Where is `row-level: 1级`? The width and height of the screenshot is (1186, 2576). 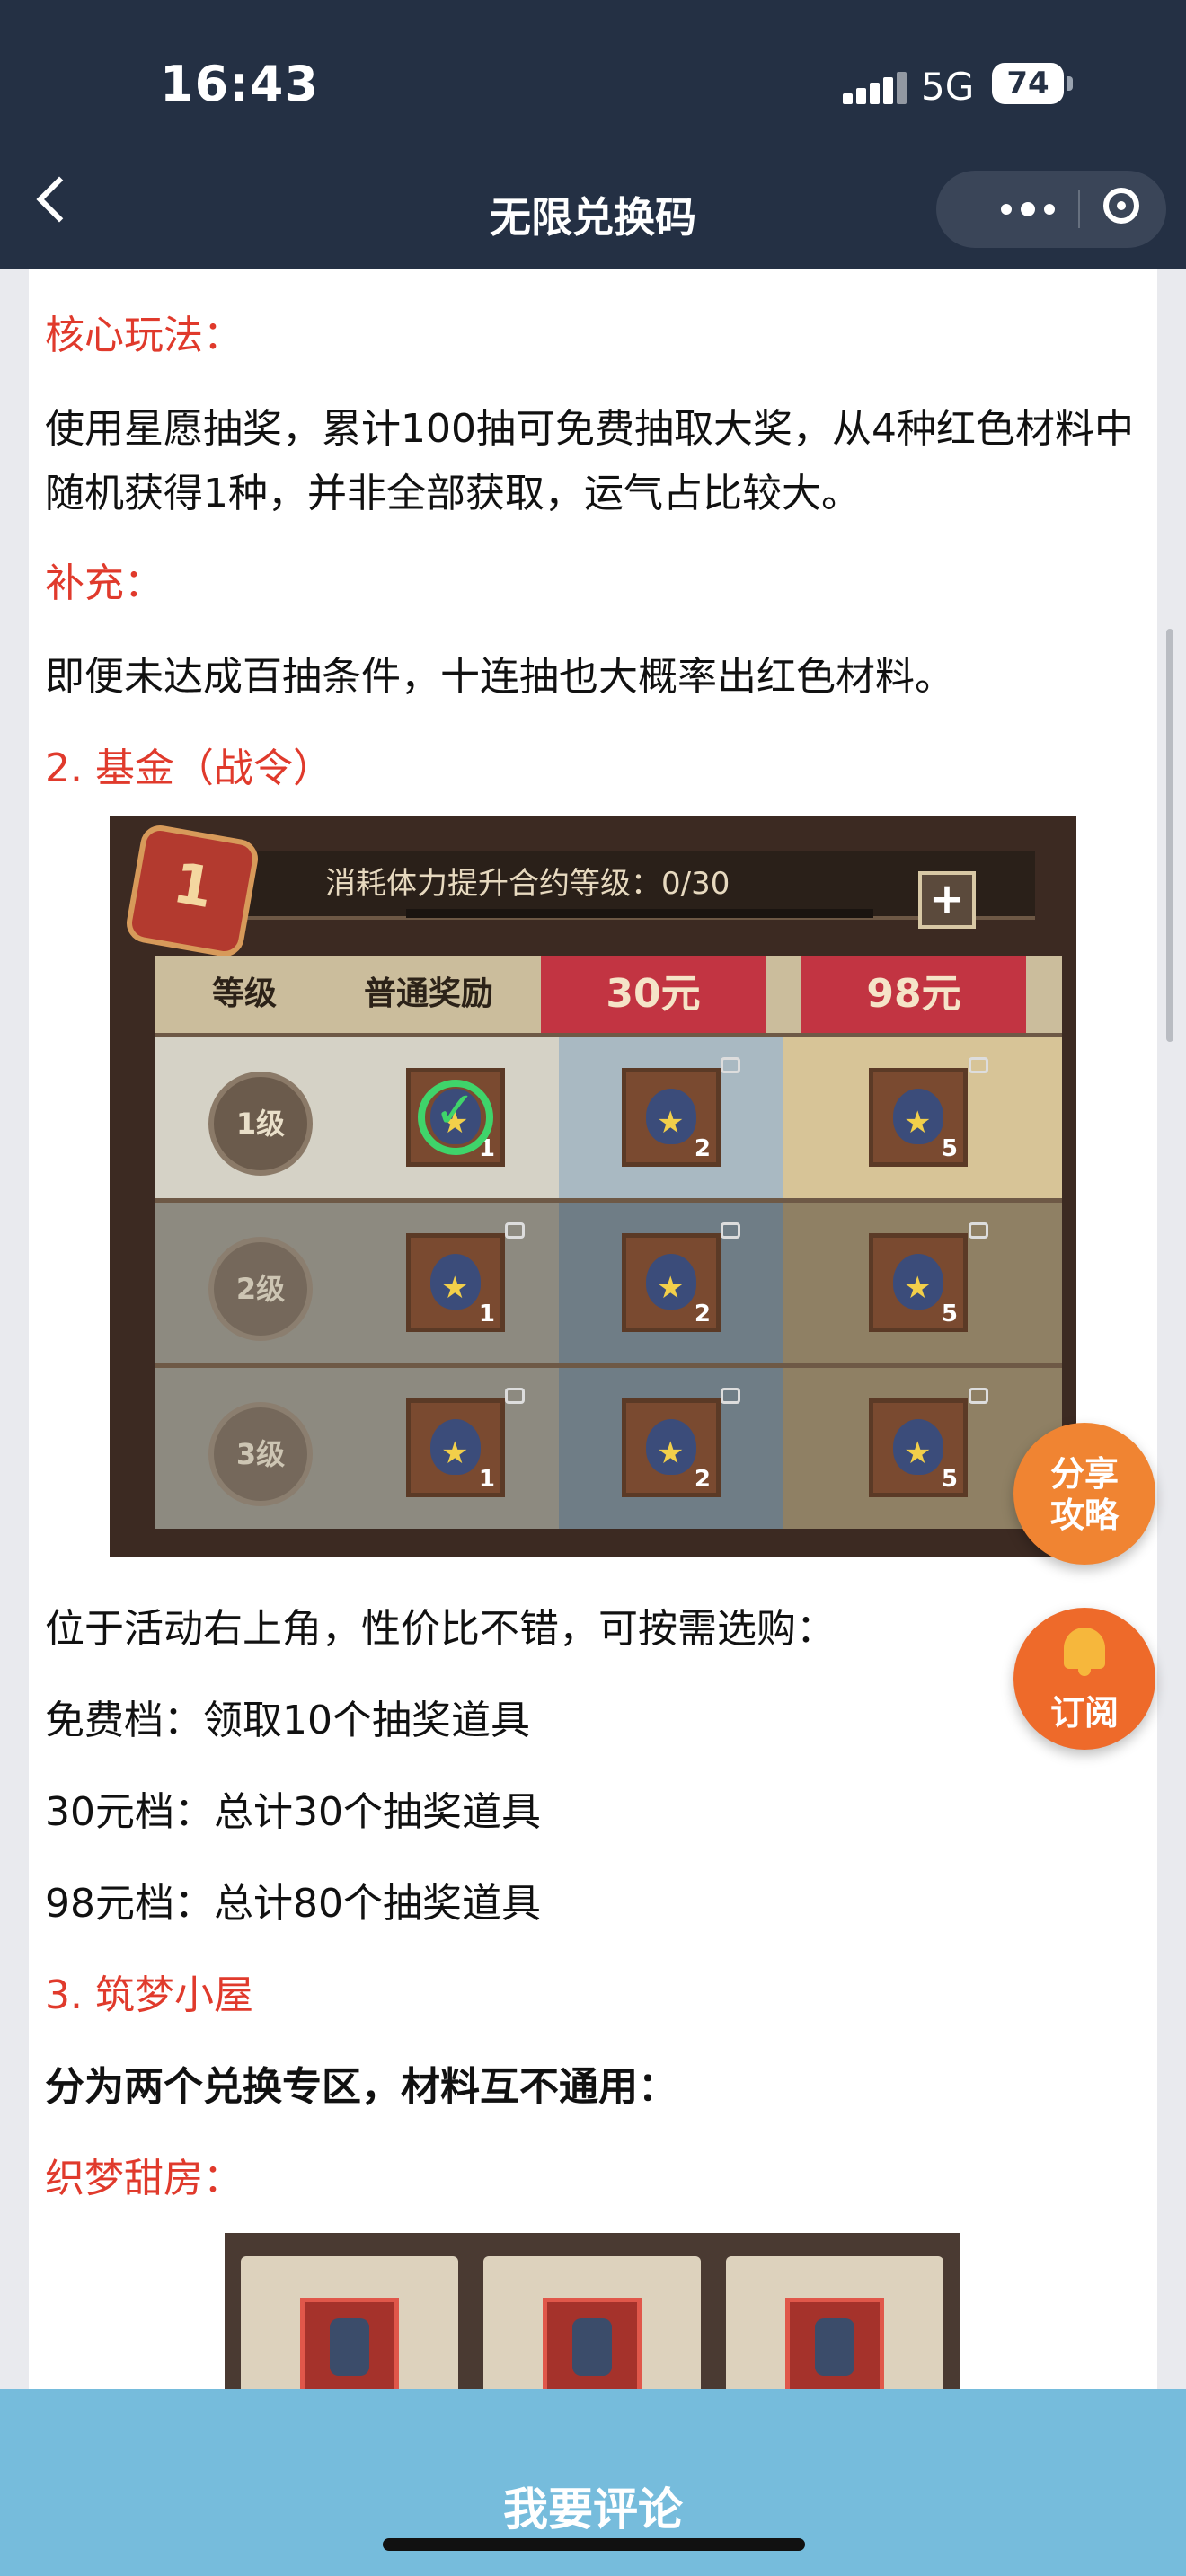
row-level: 1级 is located at coordinates (260, 1124).